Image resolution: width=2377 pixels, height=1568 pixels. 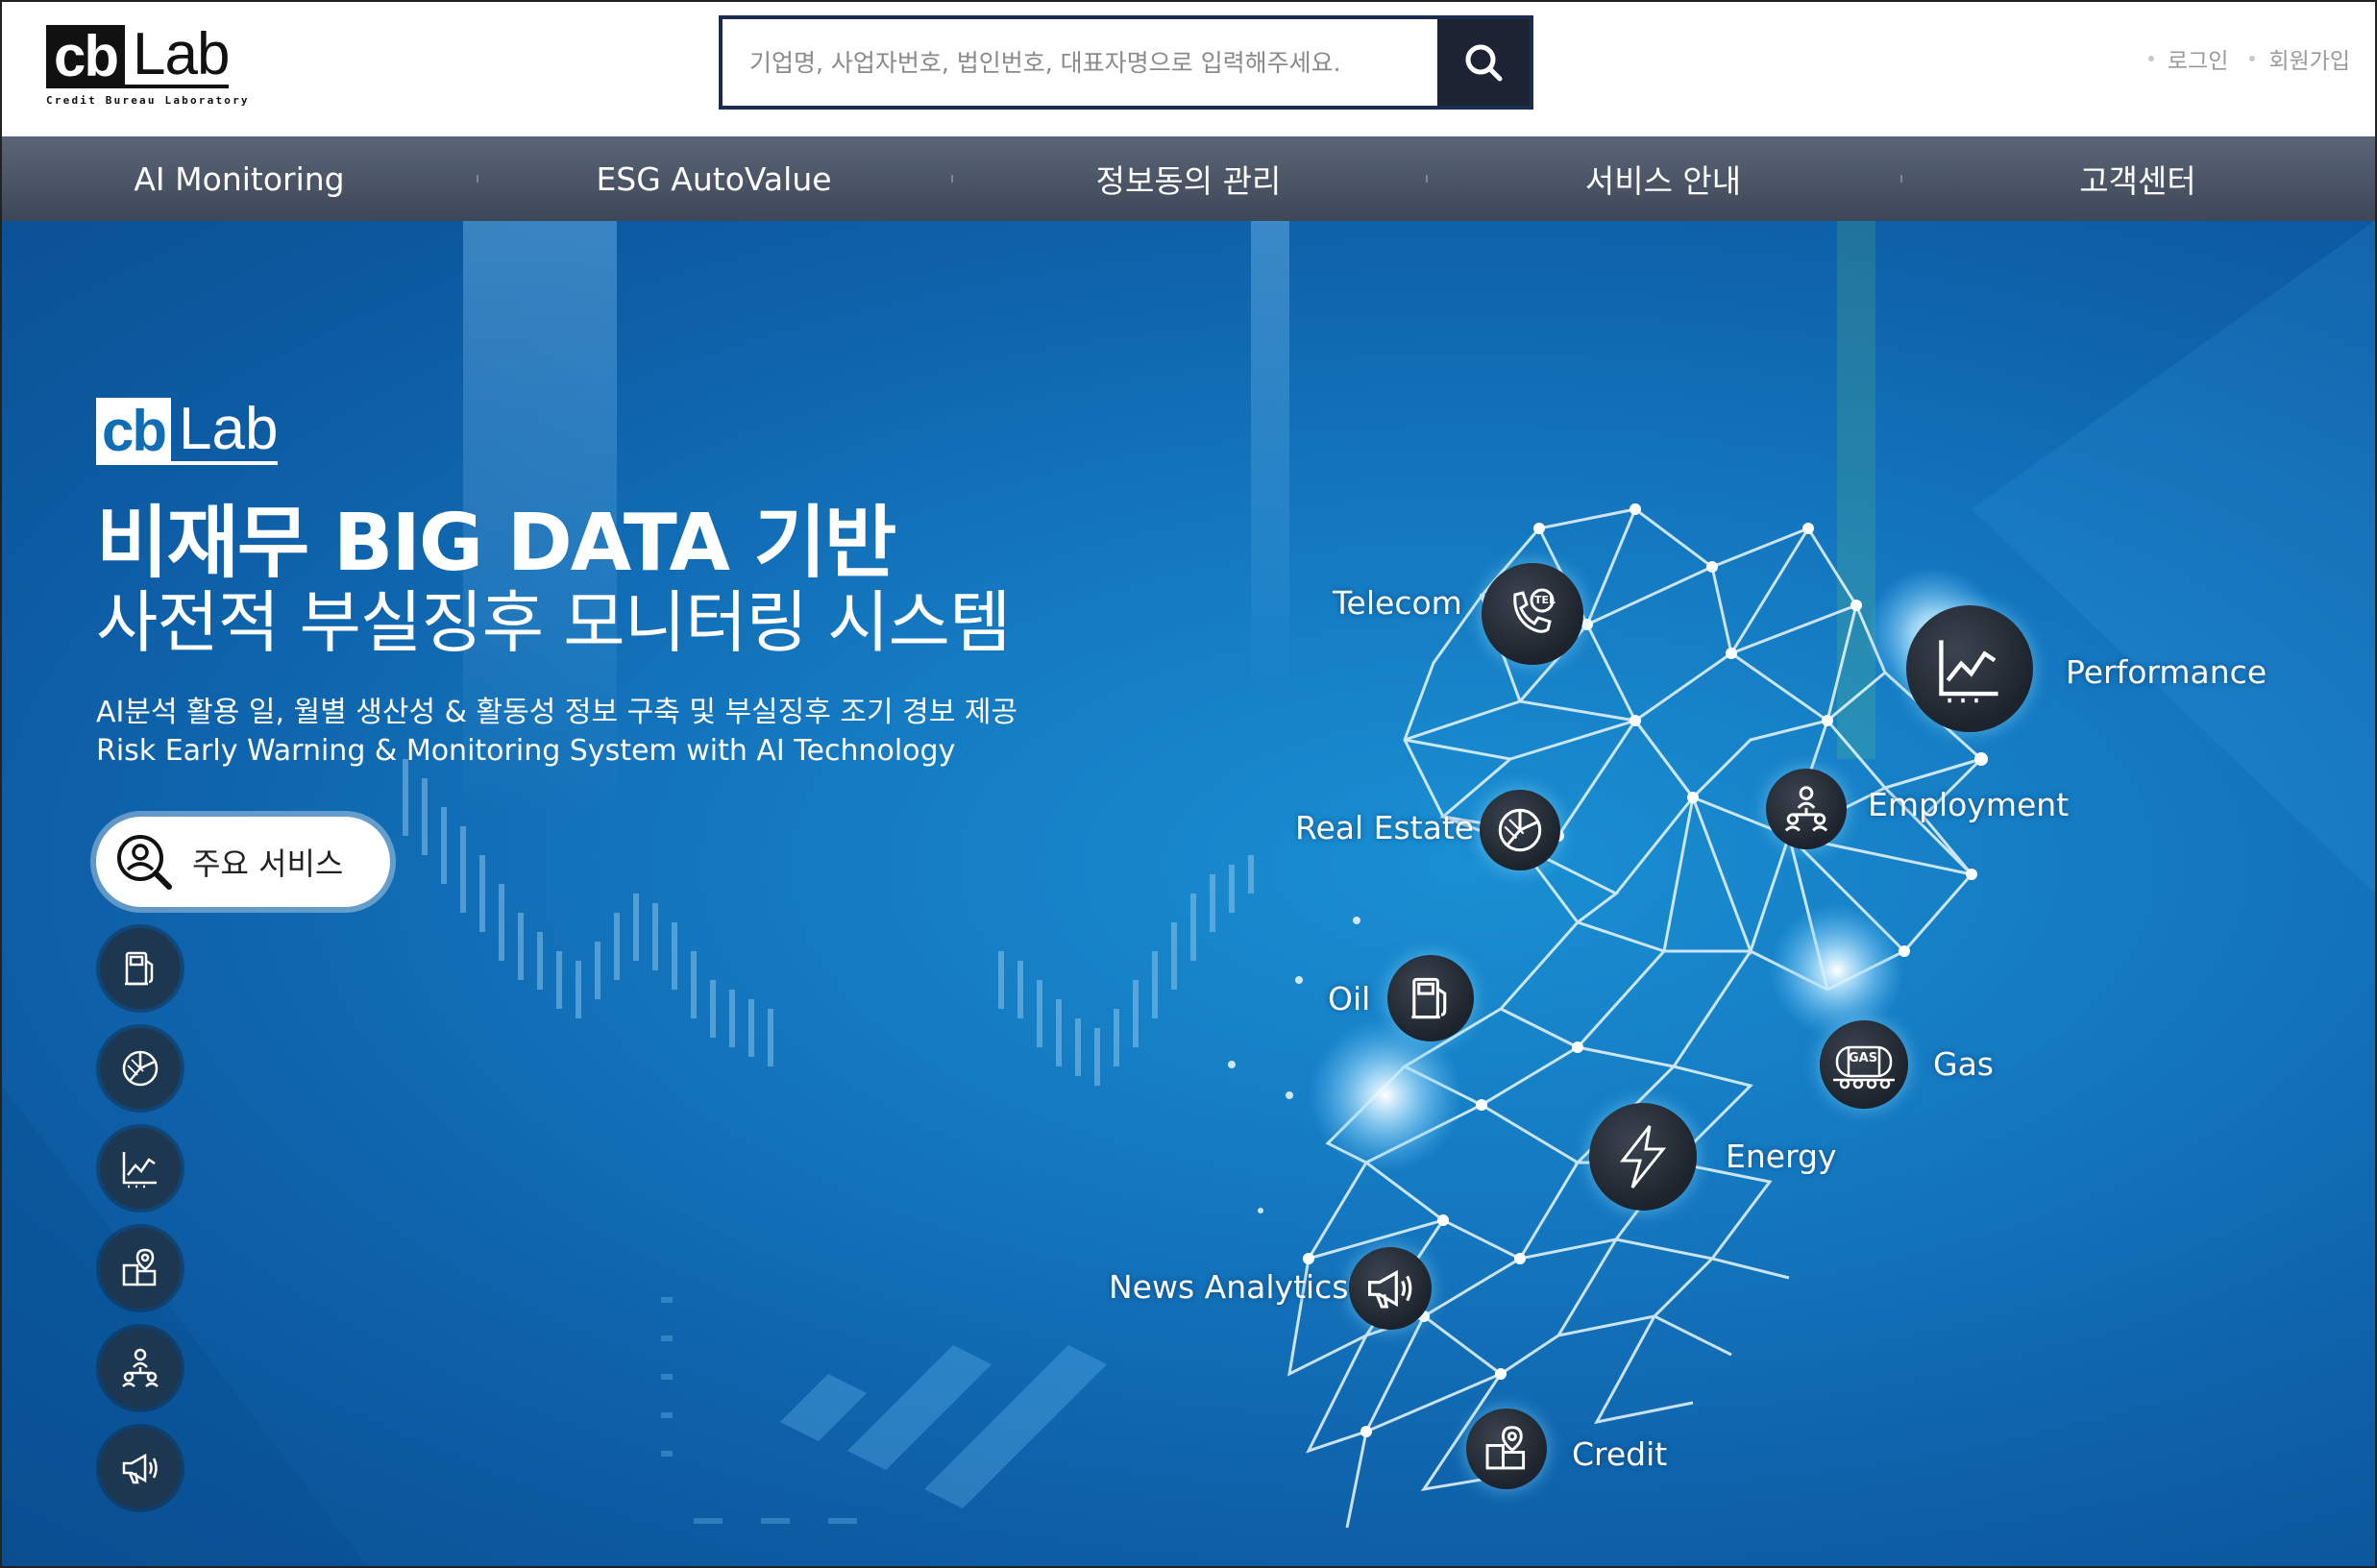 What do you see at coordinates (2309, 61) in the screenshot?
I see `signup-label: 회원가입` at bounding box center [2309, 61].